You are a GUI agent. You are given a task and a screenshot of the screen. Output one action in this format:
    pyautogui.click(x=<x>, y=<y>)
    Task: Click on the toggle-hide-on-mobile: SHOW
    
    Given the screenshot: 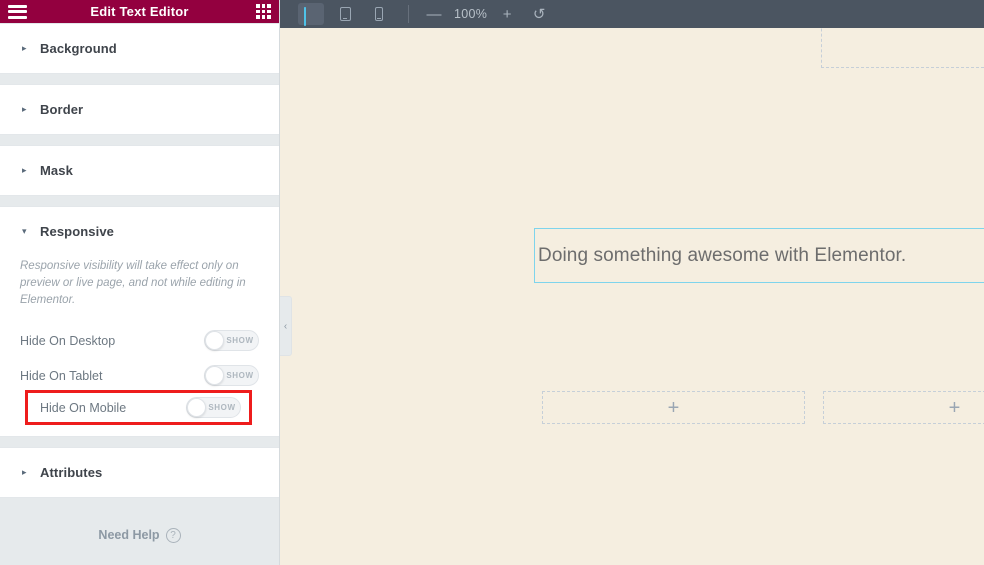 What is the action you would take?
    pyautogui.click(x=213, y=407)
    